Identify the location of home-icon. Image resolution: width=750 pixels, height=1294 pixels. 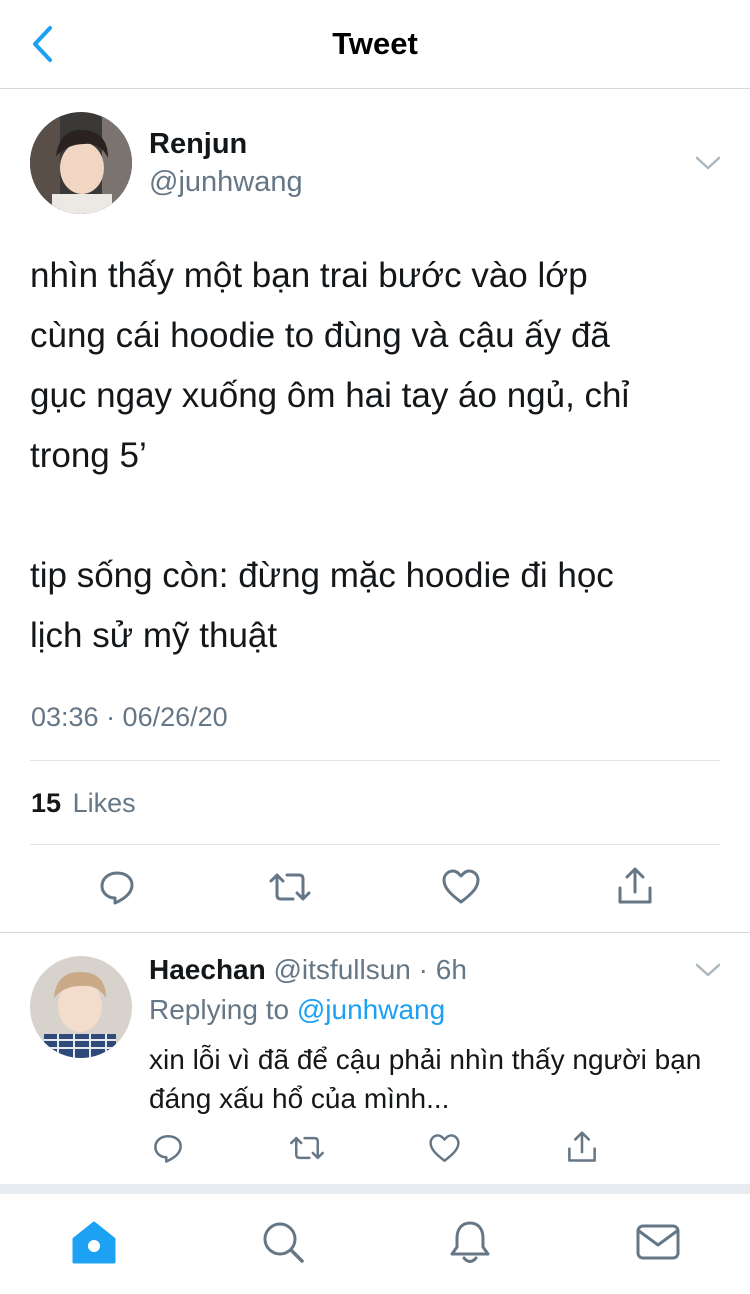
(94, 1242).